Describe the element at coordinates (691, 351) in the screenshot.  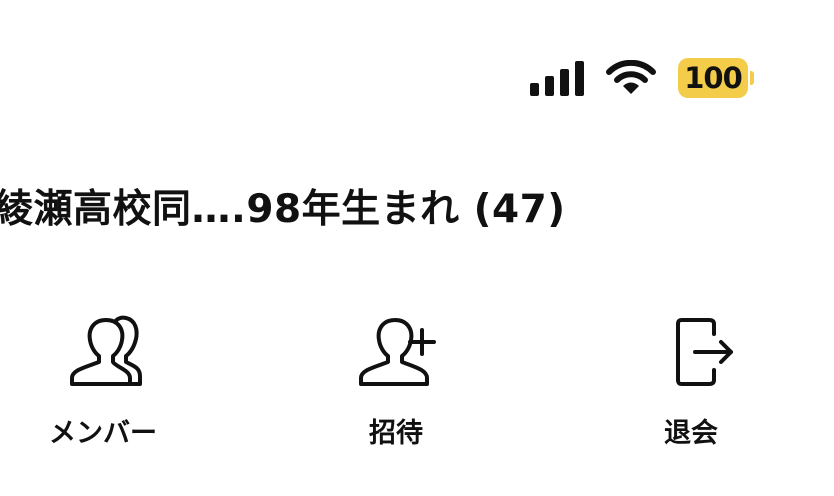
I see `leave-icon` at that location.